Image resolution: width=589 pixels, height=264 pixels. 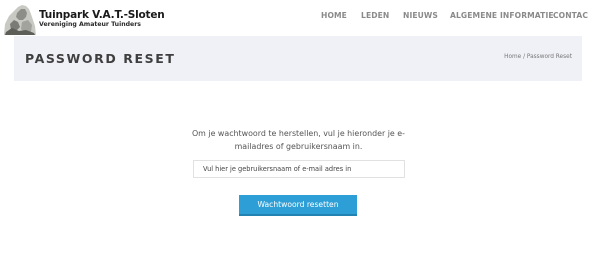 What do you see at coordinates (375, 15) in the screenshot?
I see `nav-item-leden: LEDEN` at bounding box center [375, 15].